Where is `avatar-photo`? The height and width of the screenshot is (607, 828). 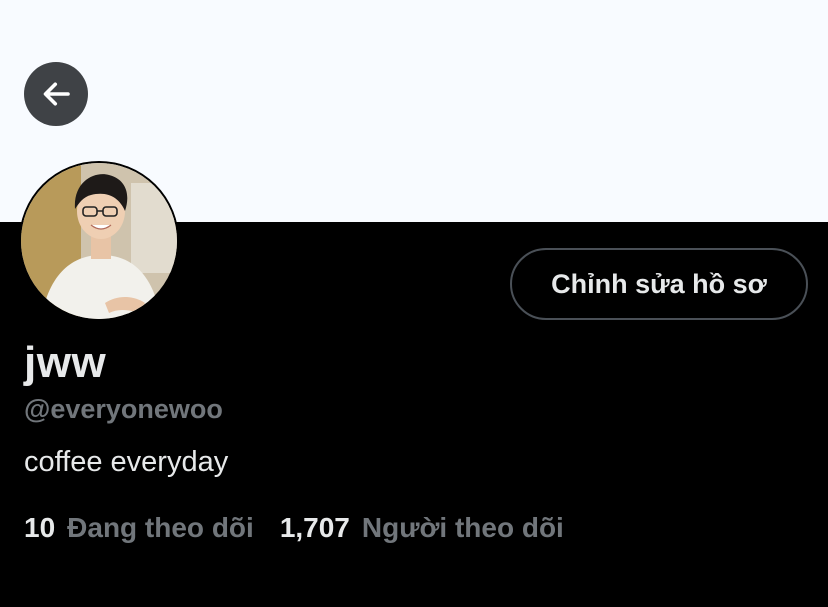
avatar-photo is located at coordinates (99, 241).